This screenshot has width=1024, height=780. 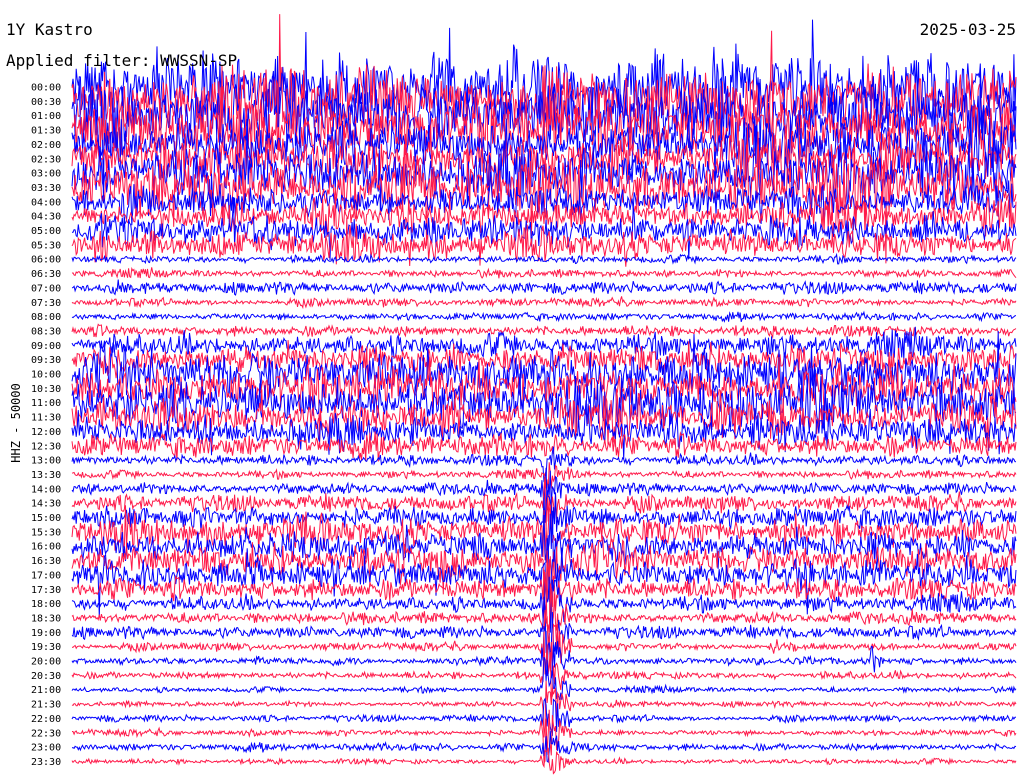 What do you see at coordinates (46, 202) in the screenshot?
I see `time-tick-label: 04:00` at bounding box center [46, 202].